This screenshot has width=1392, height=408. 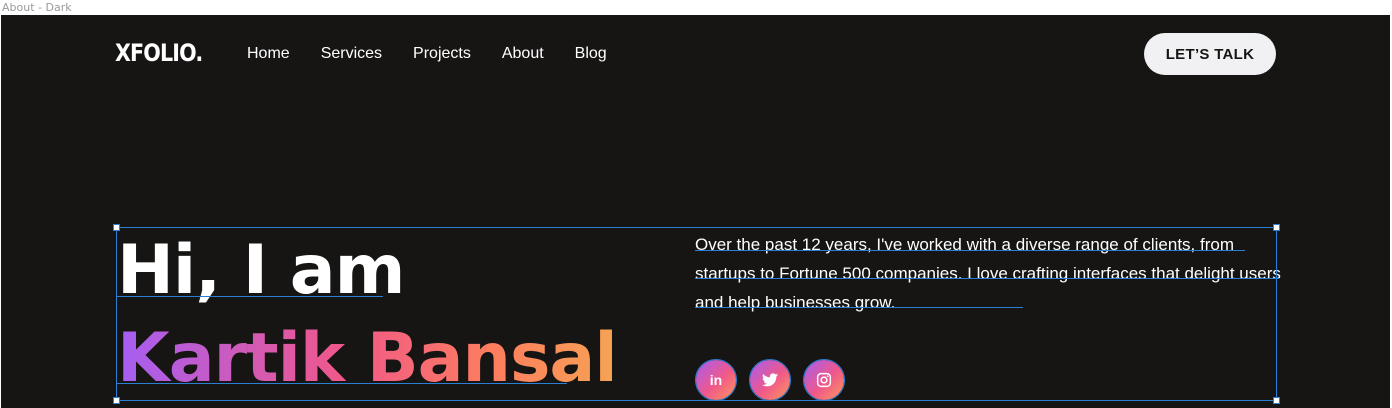 I want to click on nav-item-projects: Projects, so click(x=442, y=54).